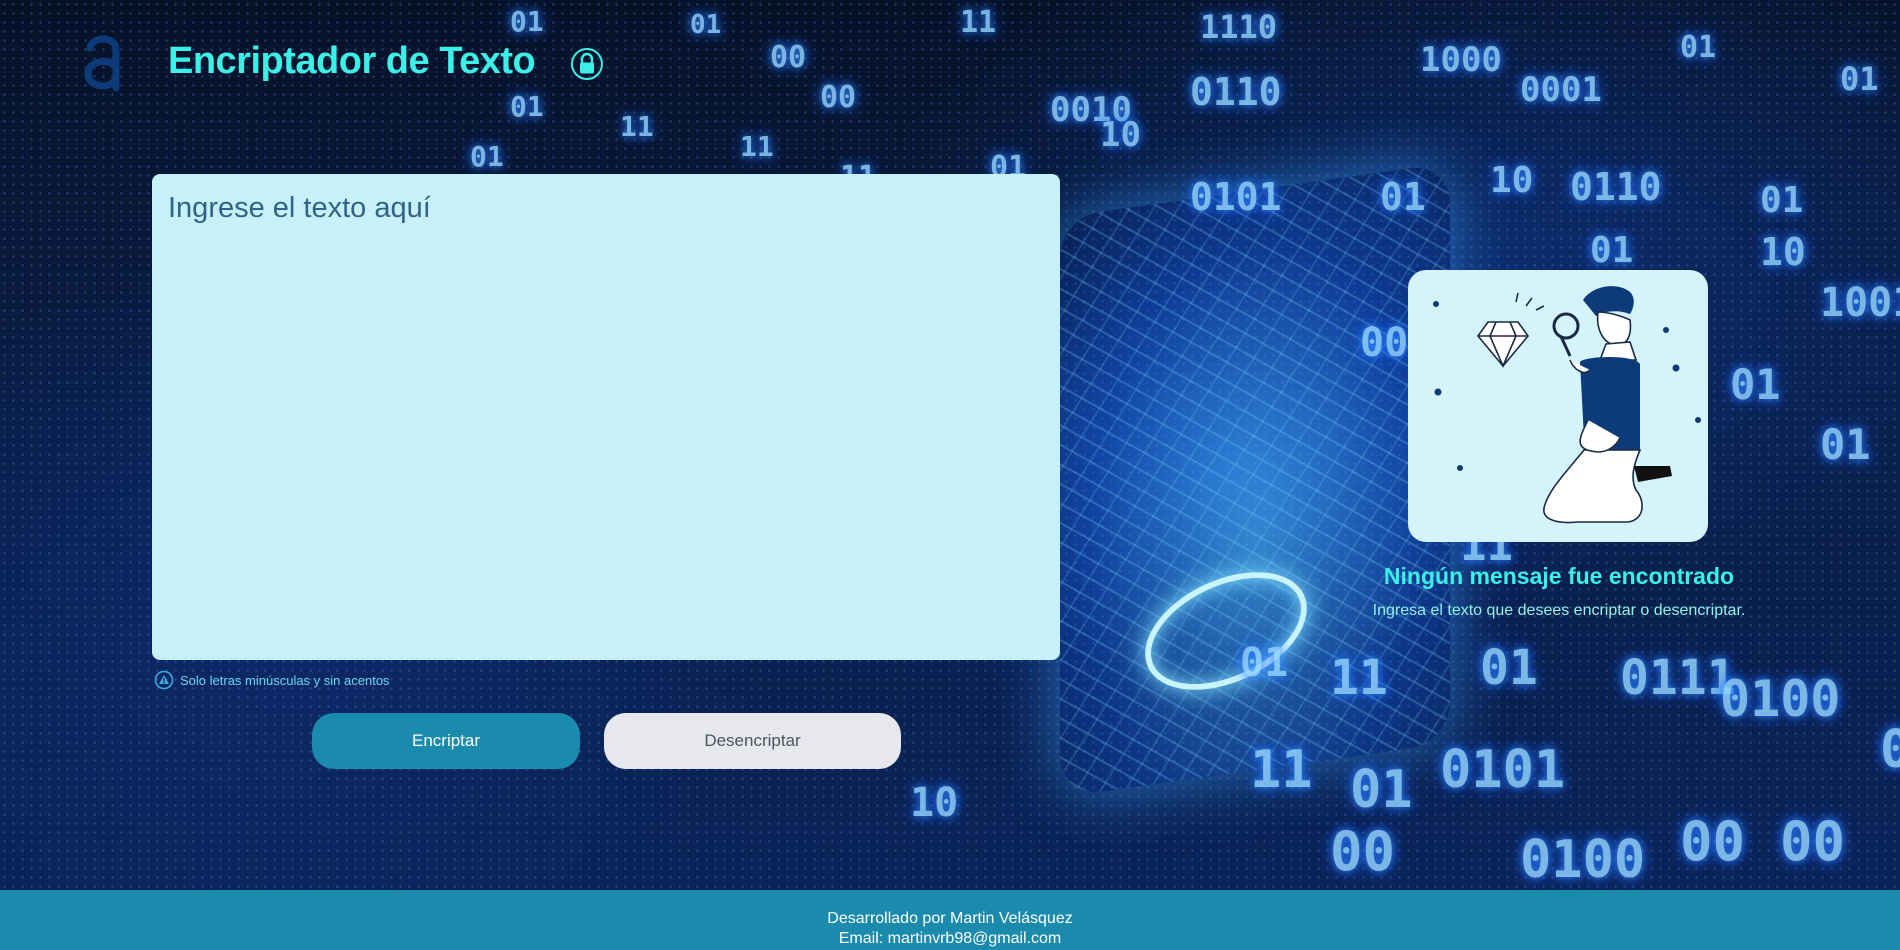 This screenshot has width=1900, height=950. What do you see at coordinates (752, 741) in the screenshot?
I see `decrypt-button: Desencriptar` at bounding box center [752, 741].